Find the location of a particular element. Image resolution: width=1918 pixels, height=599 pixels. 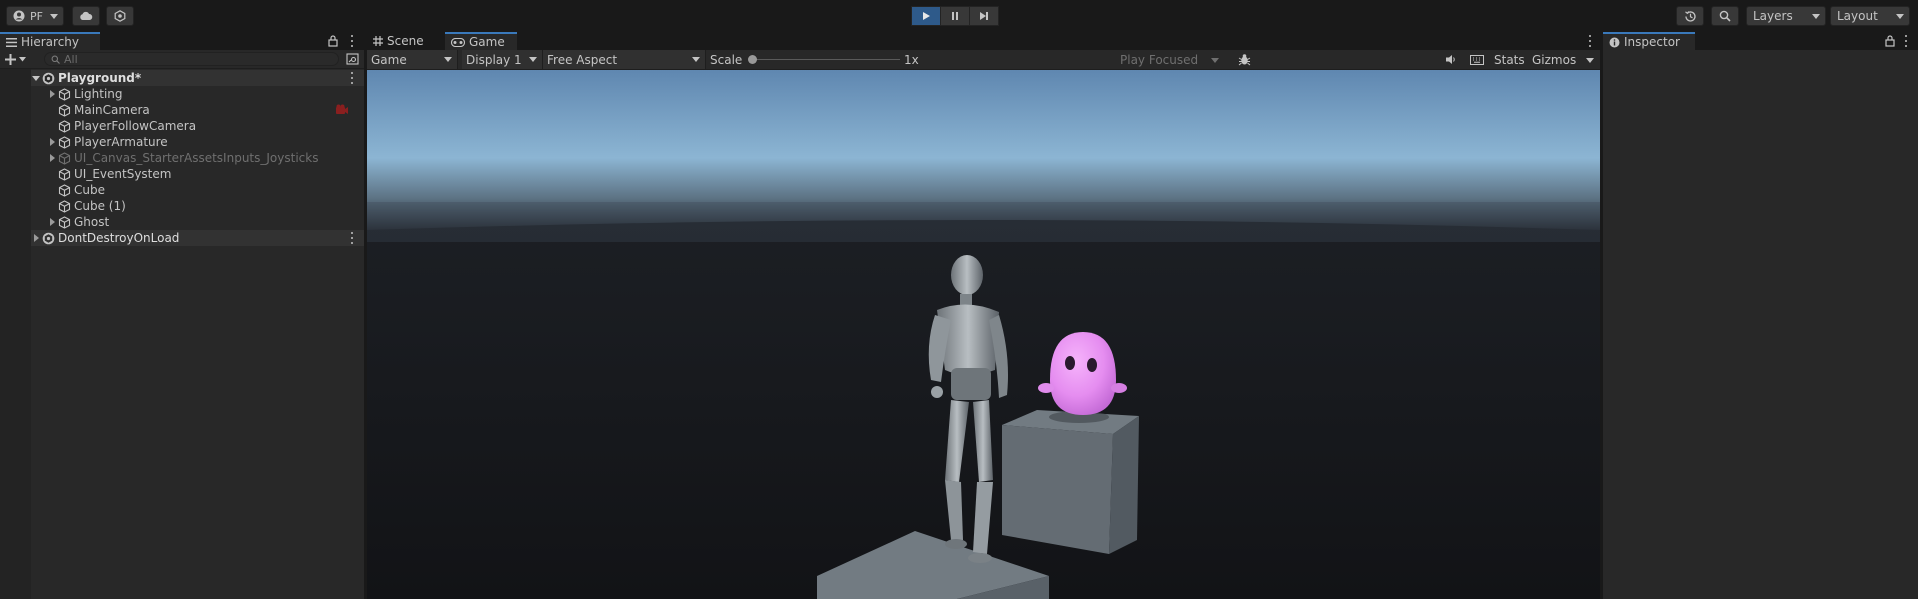

step-icon is located at coordinates (984, 16).